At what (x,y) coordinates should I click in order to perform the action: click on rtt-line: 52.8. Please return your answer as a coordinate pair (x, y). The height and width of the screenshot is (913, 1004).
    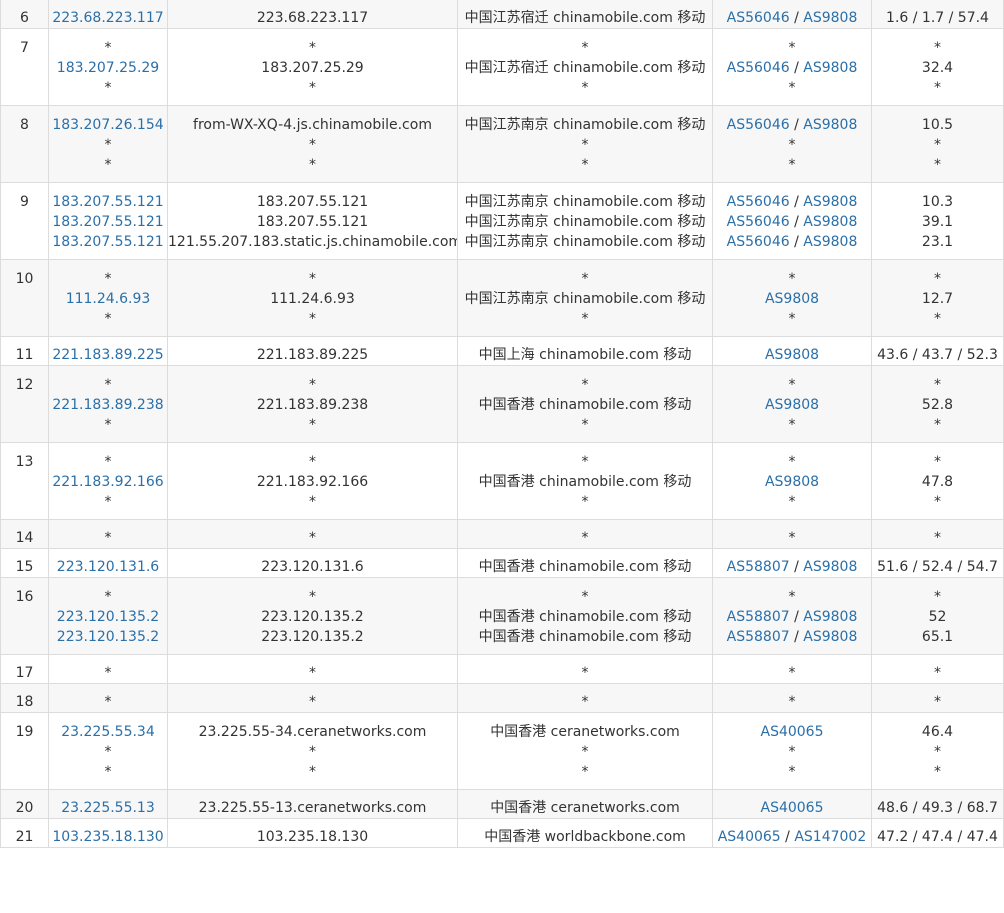
    Looking at the image, I should click on (937, 405).